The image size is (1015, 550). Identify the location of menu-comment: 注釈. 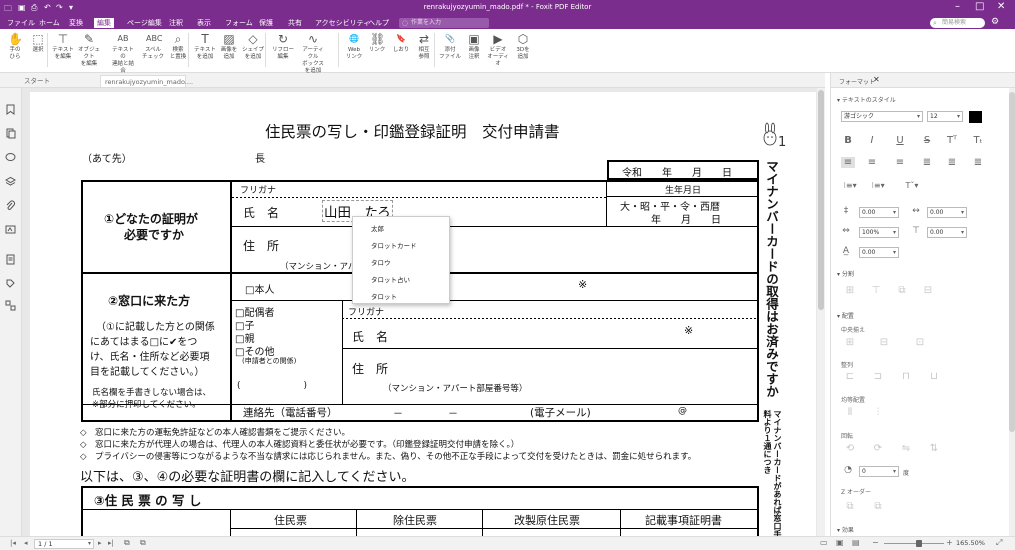
(176, 23).